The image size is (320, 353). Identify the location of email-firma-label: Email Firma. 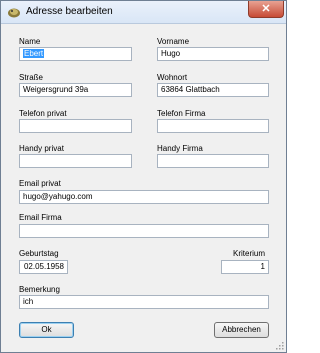
(40, 217).